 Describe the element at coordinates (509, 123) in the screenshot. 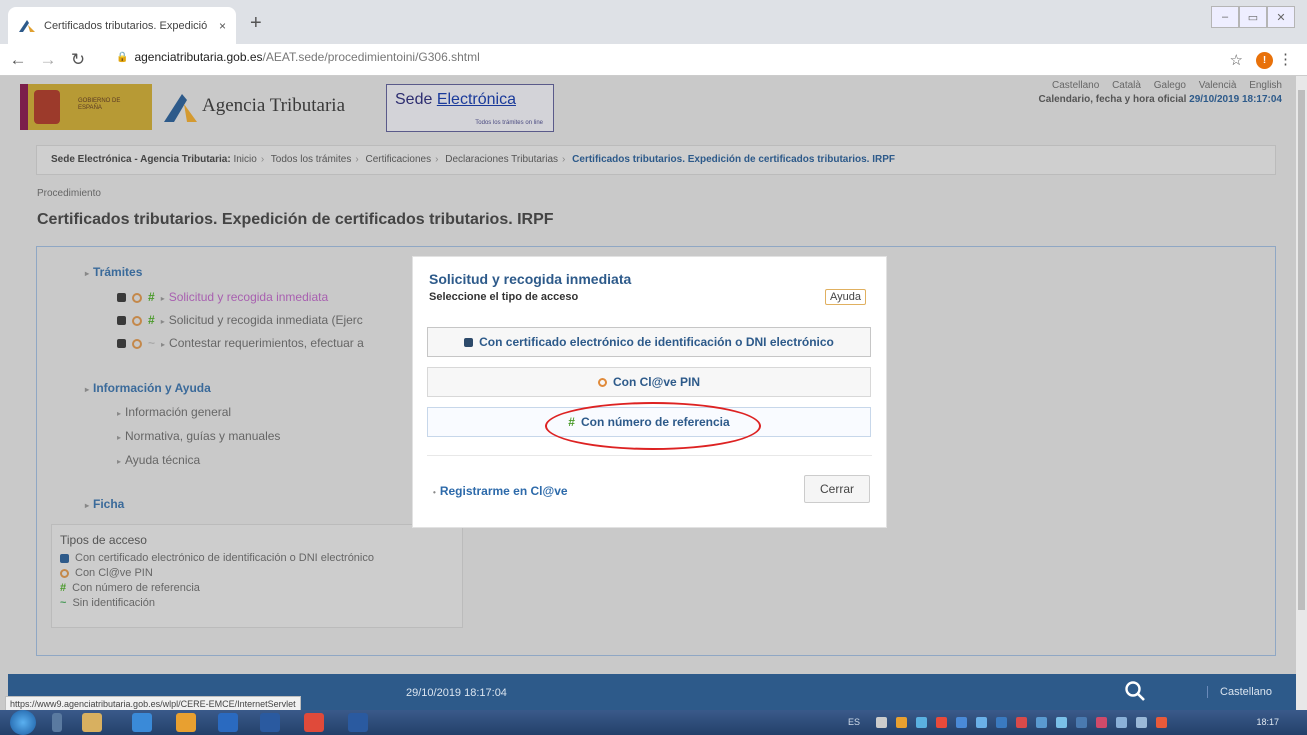

I see `sede-subtitle: Todos los trámites on line` at that location.